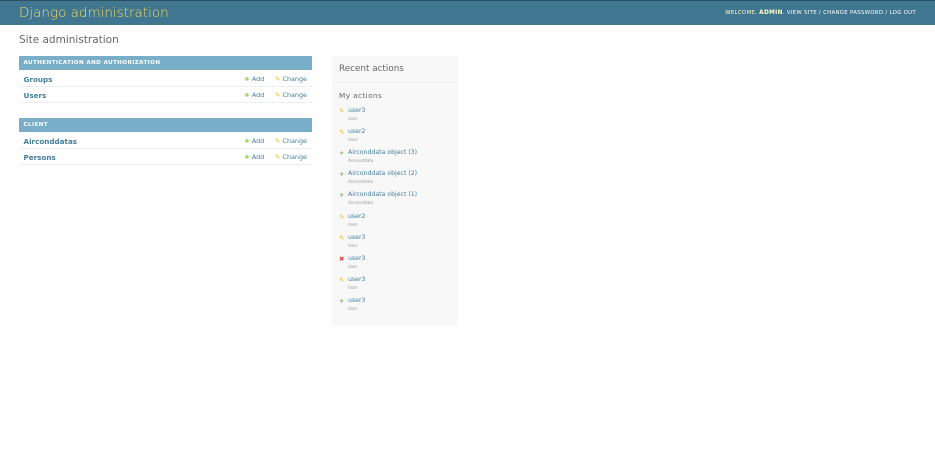 This screenshot has height=472, width=935. I want to click on logout-link: LOG OUT, so click(902, 13).